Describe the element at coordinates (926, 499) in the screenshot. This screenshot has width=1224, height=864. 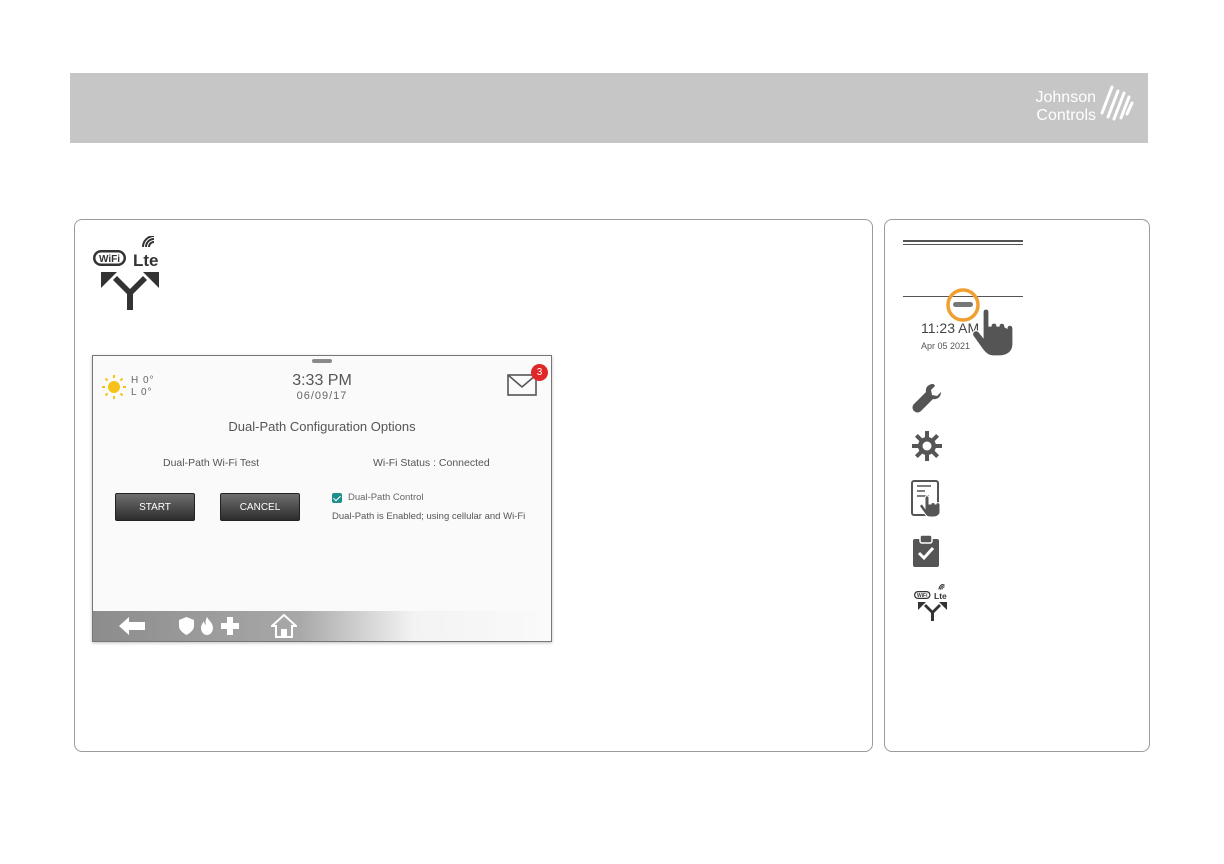
I see `touch-panel-icon` at that location.